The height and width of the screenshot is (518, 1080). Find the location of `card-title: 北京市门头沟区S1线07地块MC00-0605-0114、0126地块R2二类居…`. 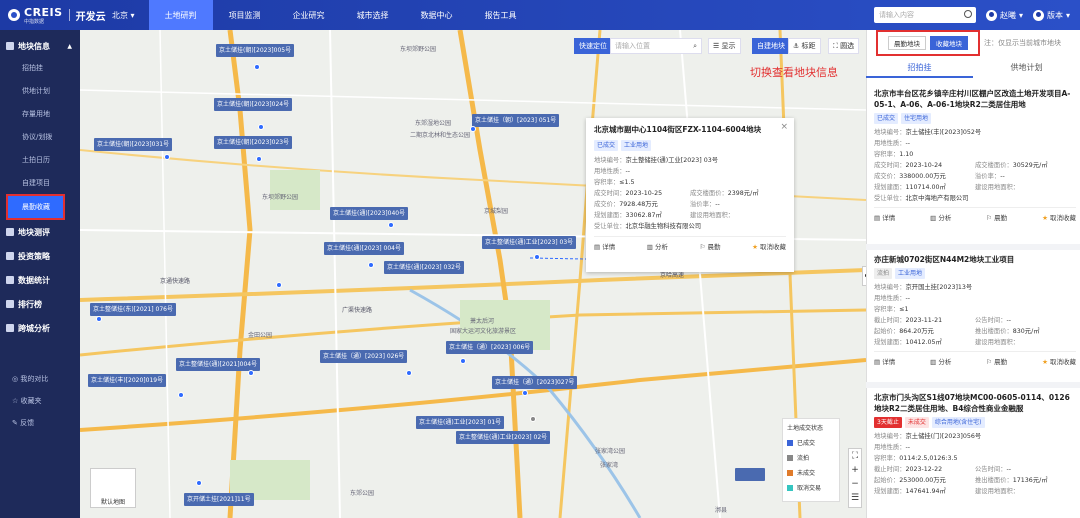

card-title: 北京市门头沟区S1线07地块MC00-0605-0114、0126地块R2二类居… is located at coordinates (975, 403).